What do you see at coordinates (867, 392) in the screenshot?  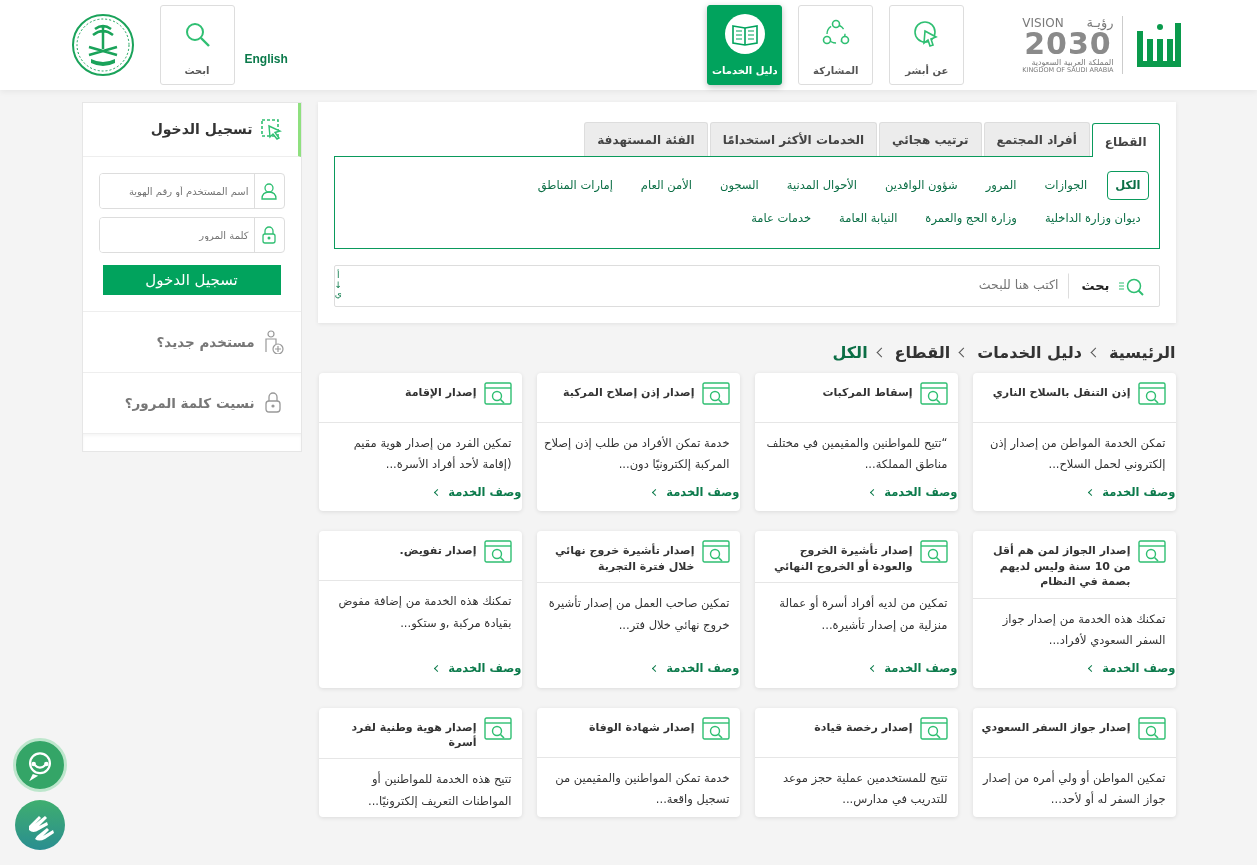 I see `service-title: إسقاط المركبات` at bounding box center [867, 392].